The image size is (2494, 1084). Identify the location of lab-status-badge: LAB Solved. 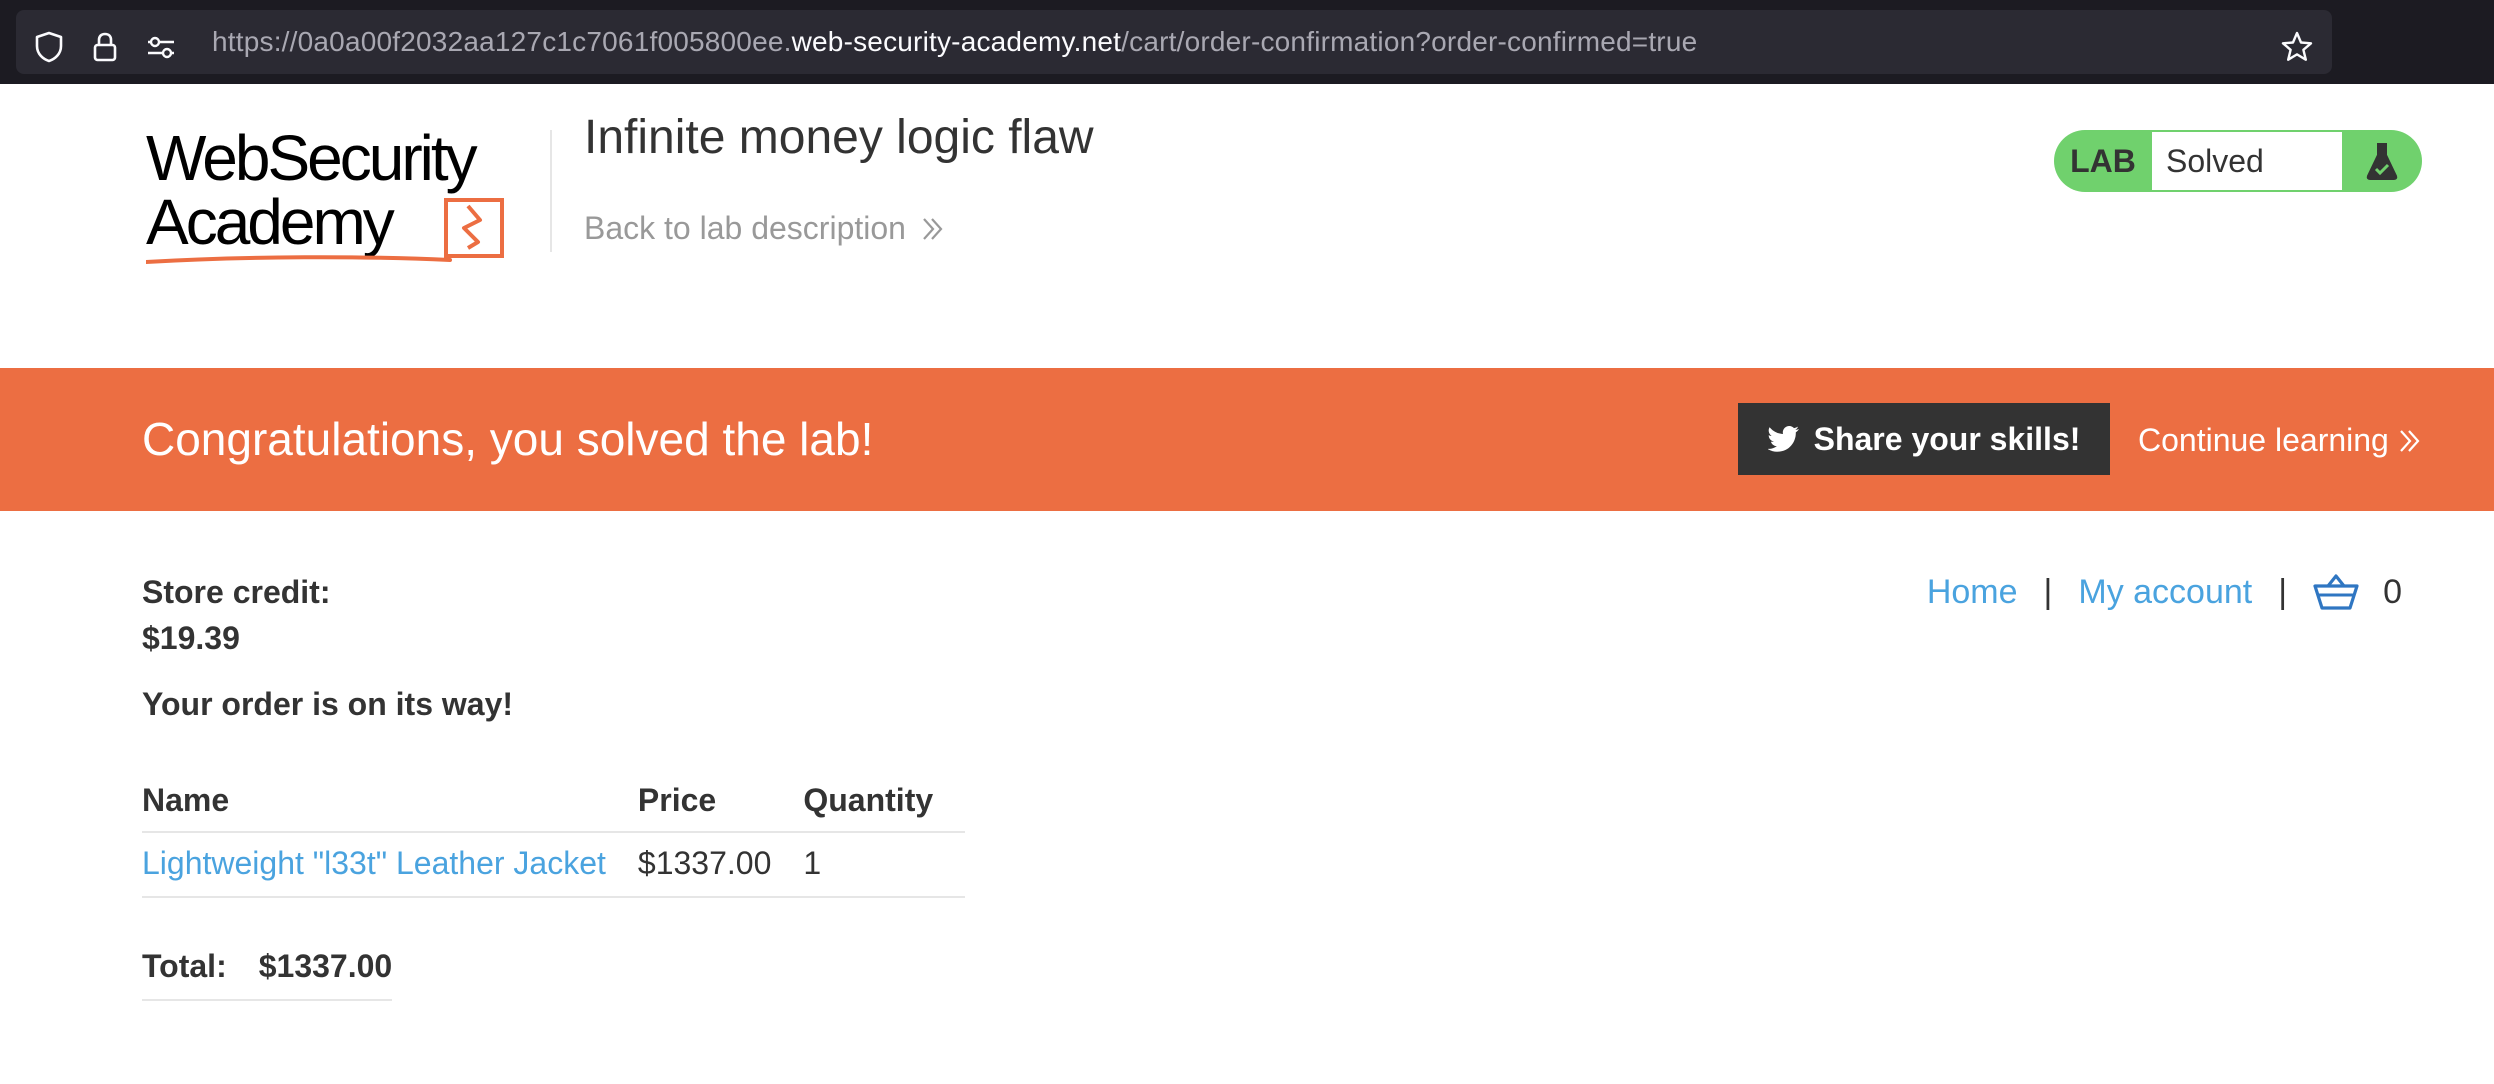
(2238, 161).